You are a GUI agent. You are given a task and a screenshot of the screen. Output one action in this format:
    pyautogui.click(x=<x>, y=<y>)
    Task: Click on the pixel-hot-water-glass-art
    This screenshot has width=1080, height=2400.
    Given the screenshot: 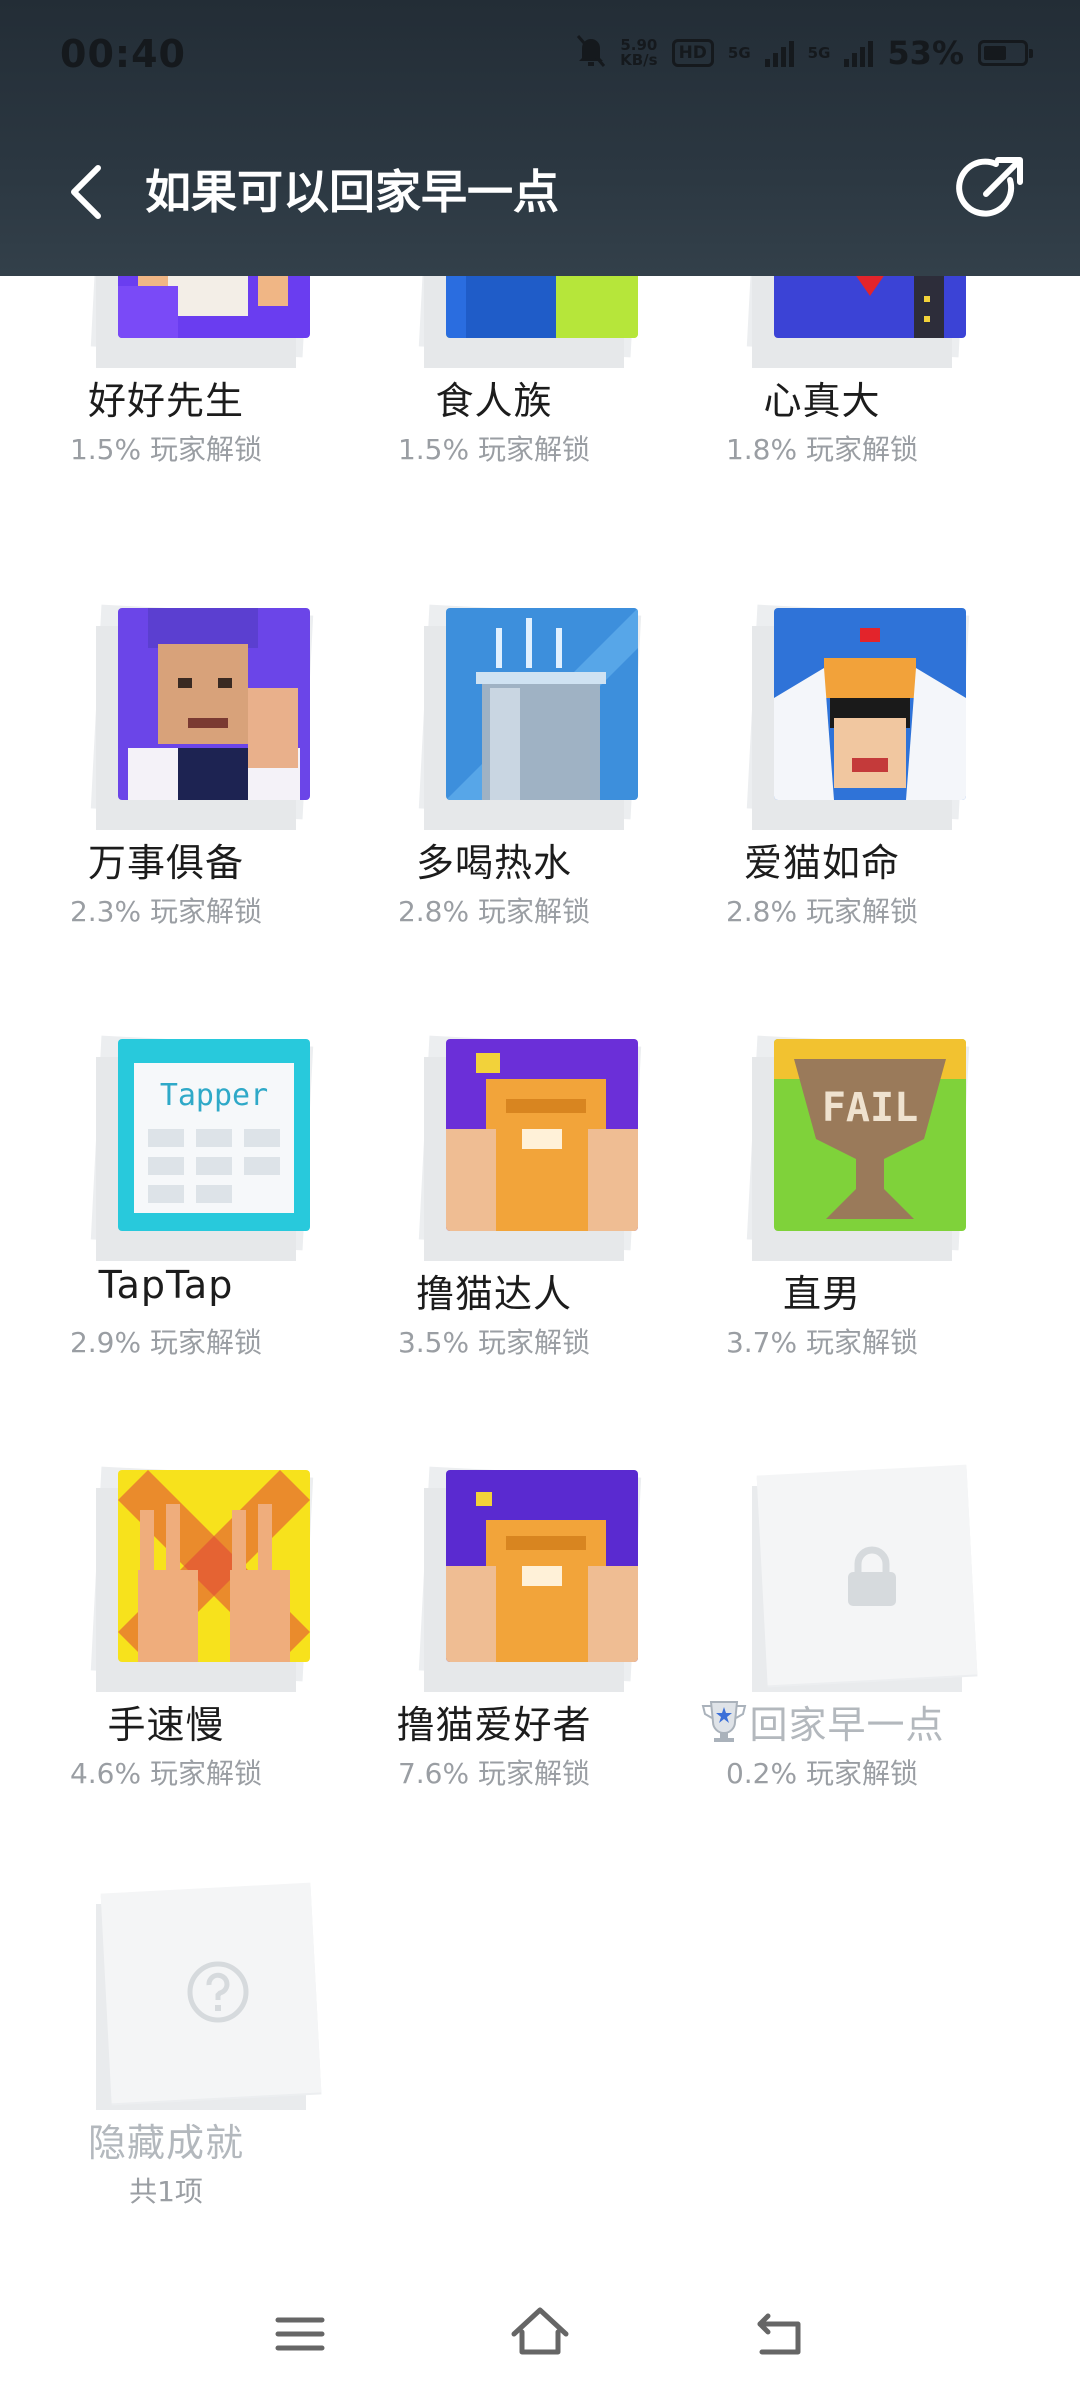 What is the action you would take?
    pyautogui.click(x=542, y=704)
    